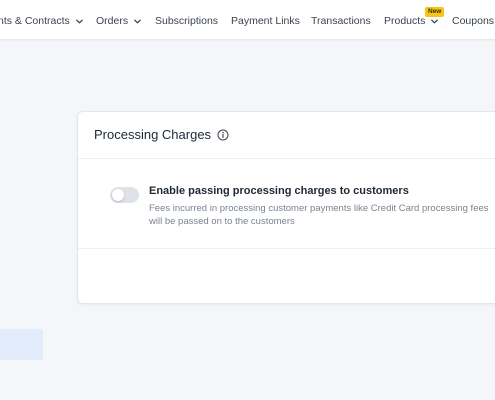 The width and height of the screenshot is (495, 400). I want to click on nav-item-coupons: Coupons, so click(473, 21).